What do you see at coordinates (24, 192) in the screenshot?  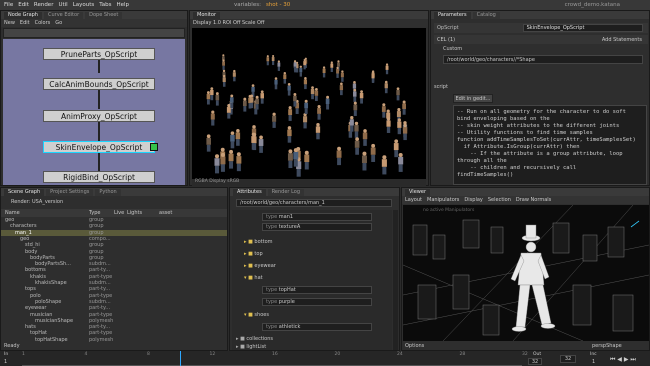 I see `tab-scene-graph: Scene Graph` at bounding box center [24, 192].